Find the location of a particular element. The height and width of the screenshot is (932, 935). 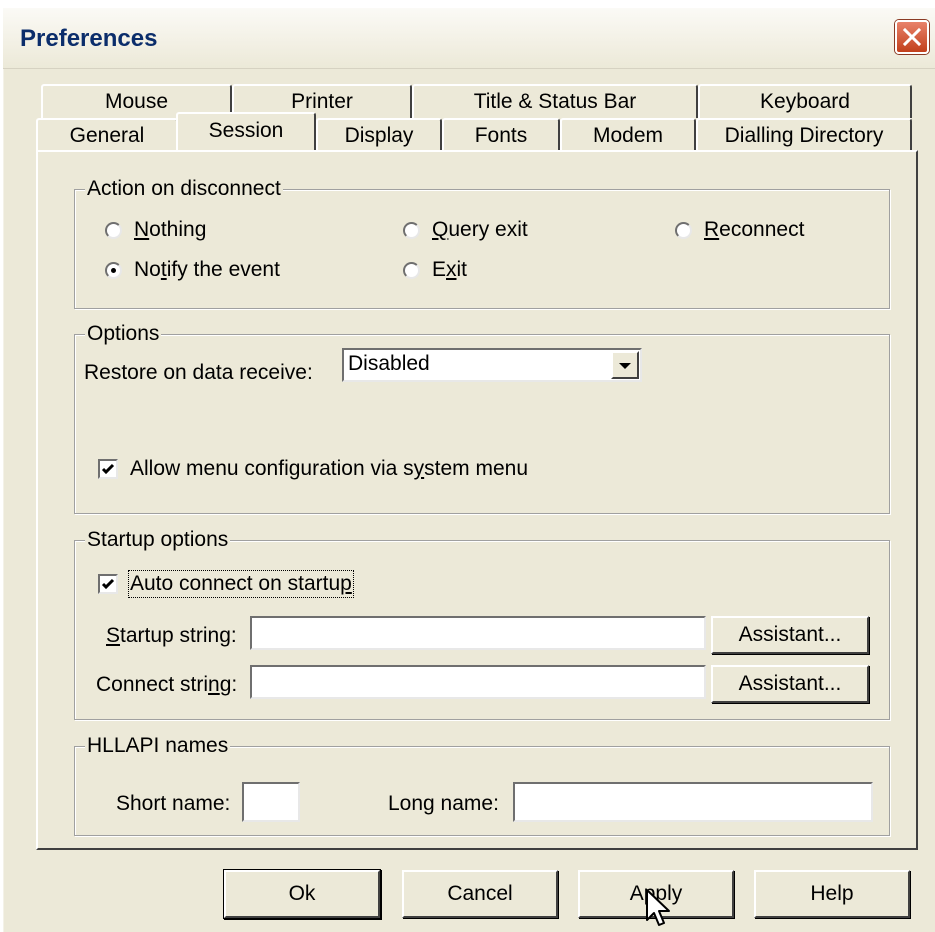

help-button: Help is located at coordinates (832, 894).